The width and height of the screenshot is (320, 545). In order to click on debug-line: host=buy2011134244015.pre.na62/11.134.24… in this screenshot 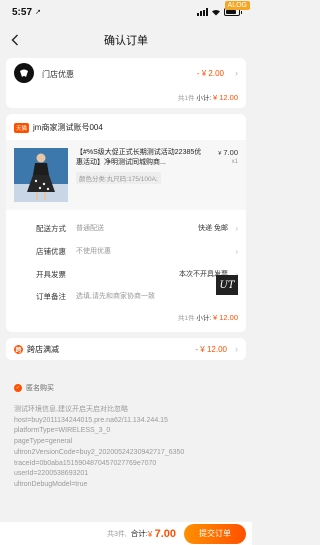, I will do `click(91, 420)`.